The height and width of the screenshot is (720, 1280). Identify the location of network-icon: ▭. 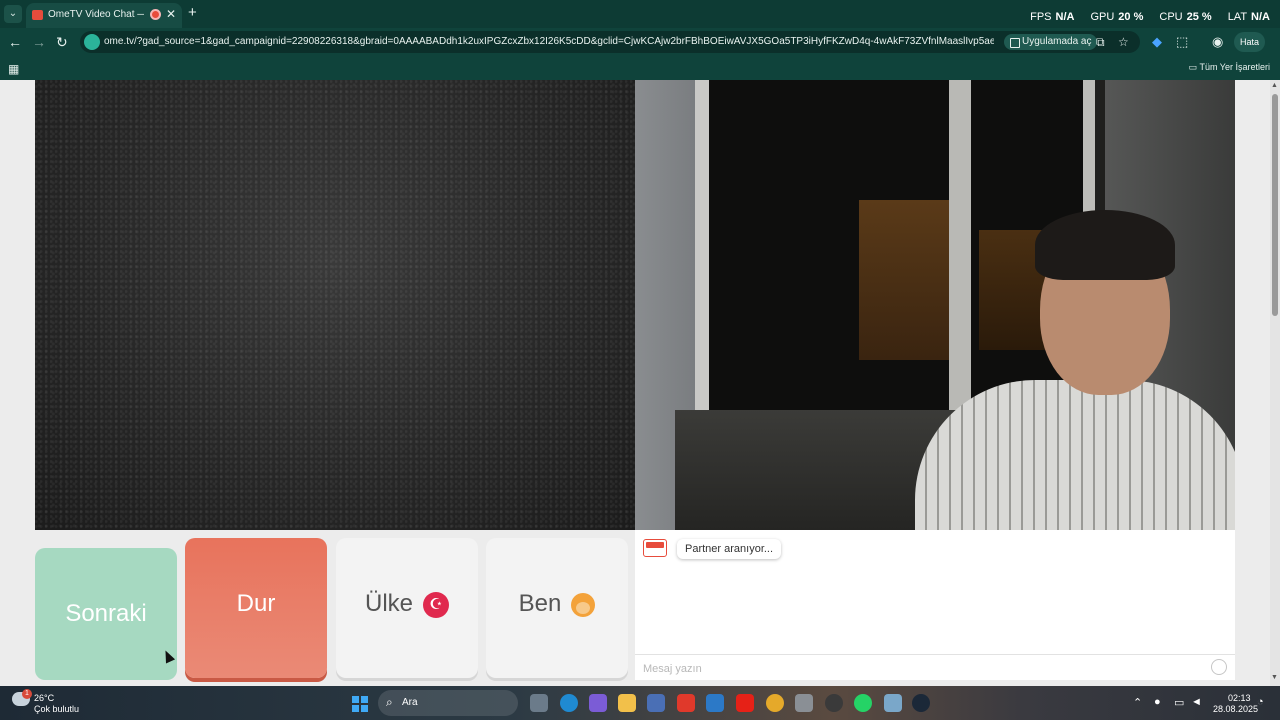
(1179, 702).